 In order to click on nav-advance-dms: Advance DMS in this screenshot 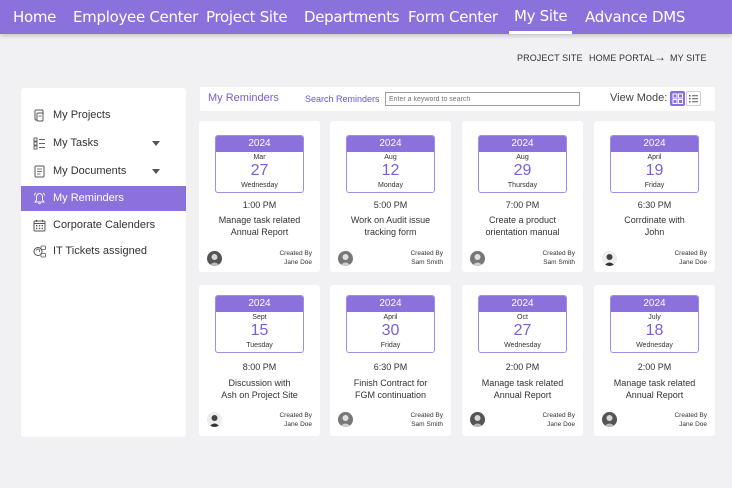, I will do `click(635, 17)`.